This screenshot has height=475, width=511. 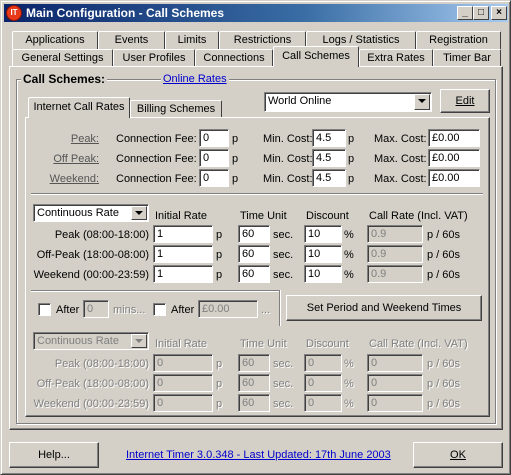 I want to click on tab-general-settings: General Settings, so click(x=62, y=58).